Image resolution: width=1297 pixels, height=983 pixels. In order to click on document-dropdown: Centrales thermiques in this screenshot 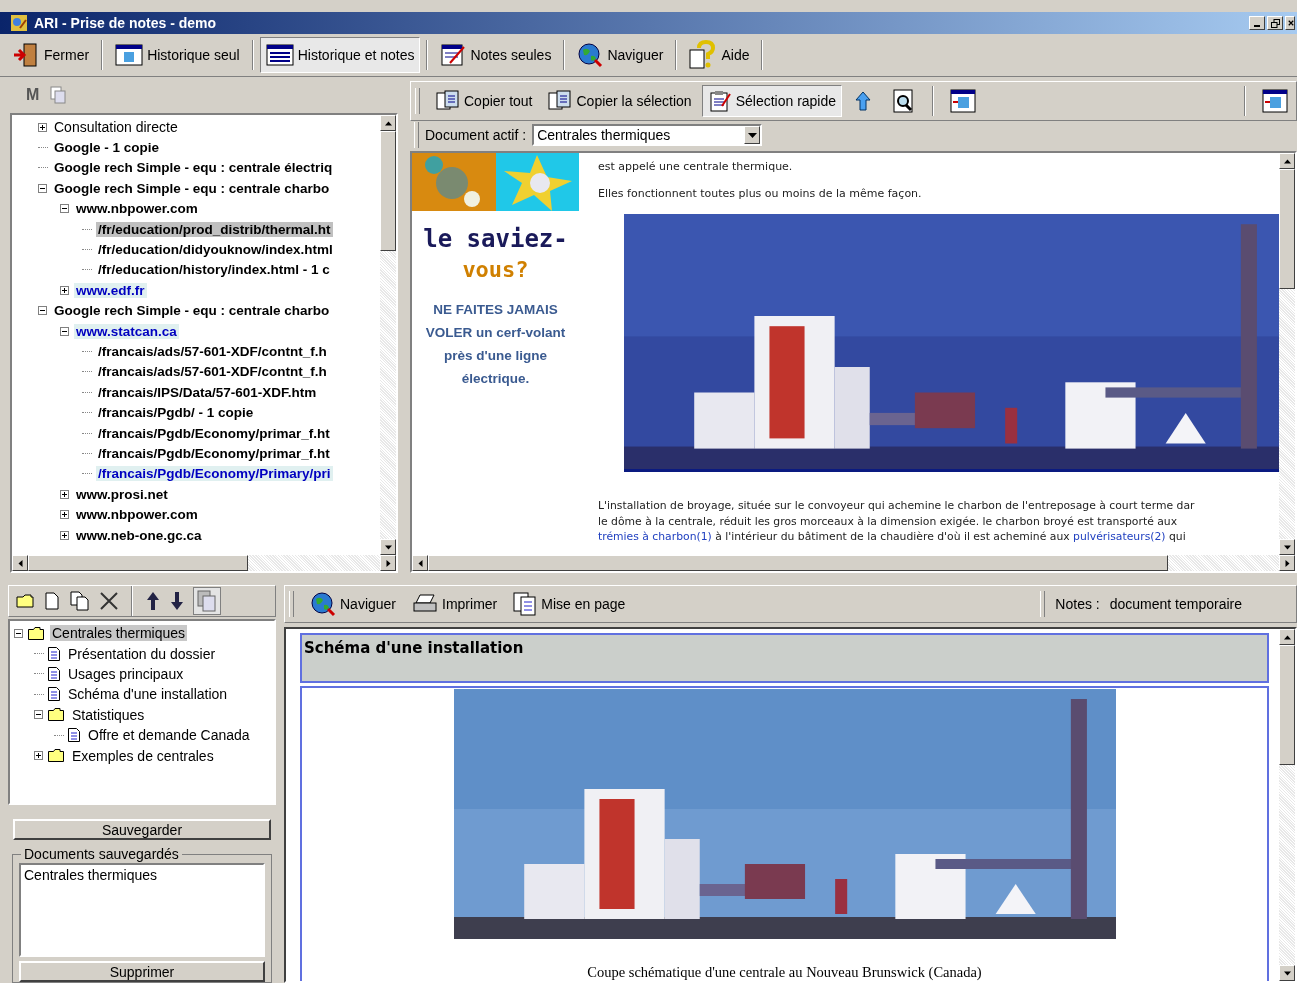, I will do `click(647, 135)`.